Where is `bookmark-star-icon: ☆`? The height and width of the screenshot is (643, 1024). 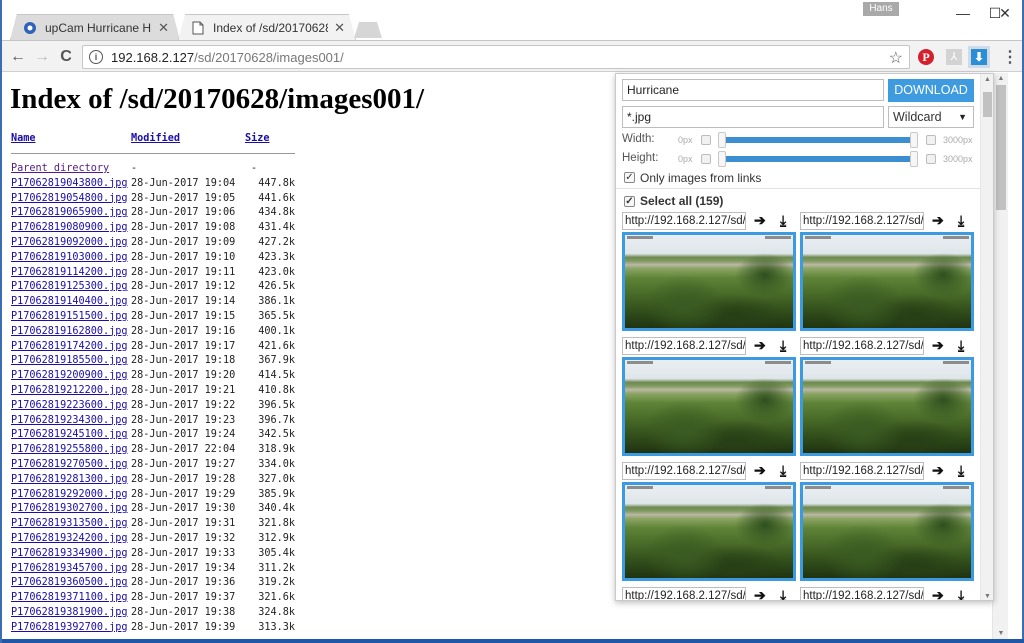 bookmark-star-icon: ☆ is located at coordinates (896, 58).